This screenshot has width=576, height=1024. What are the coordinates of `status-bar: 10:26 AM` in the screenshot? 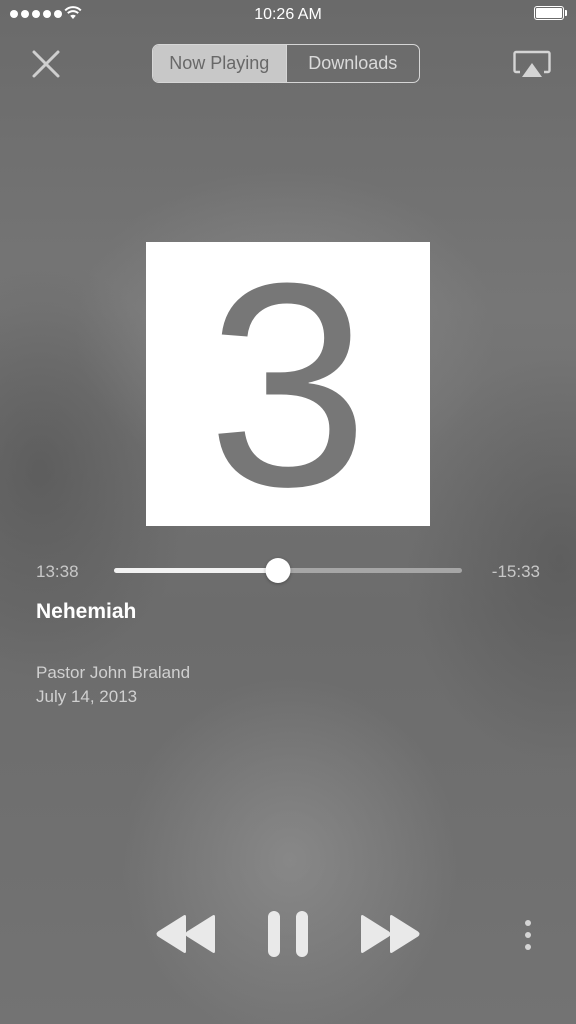 It's located at (288, 15).